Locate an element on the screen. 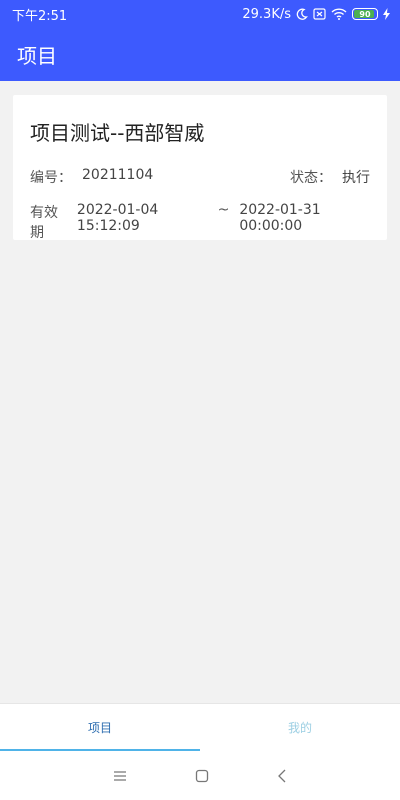  app-bar: 项目 is located at coordinates (200, 54).